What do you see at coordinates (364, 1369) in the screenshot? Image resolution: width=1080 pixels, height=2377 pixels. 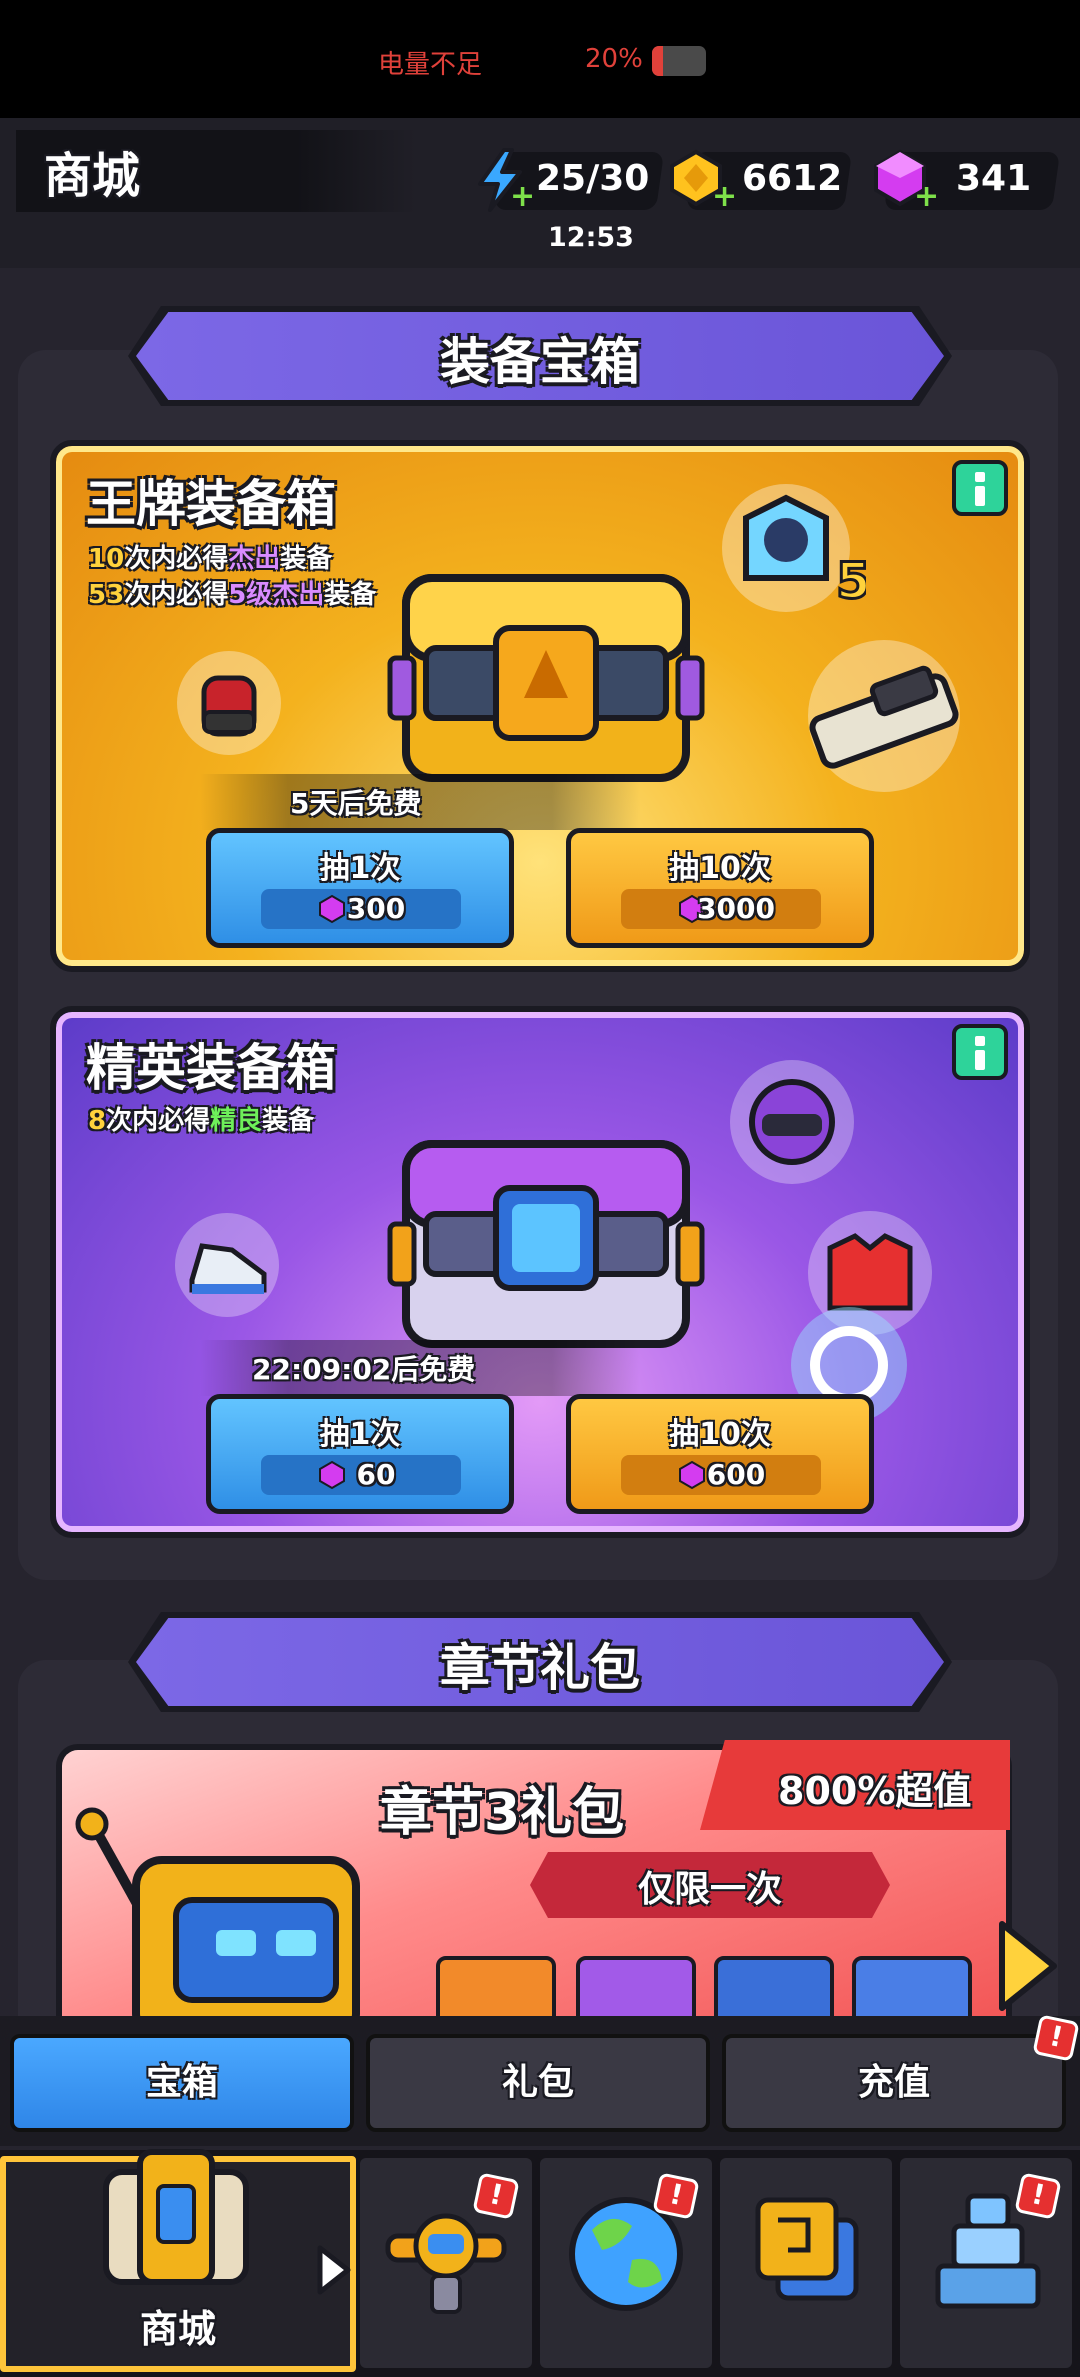 I see `elite-chest-free-timer: 22:09:02后免费` at bounding box center [364, 1369].